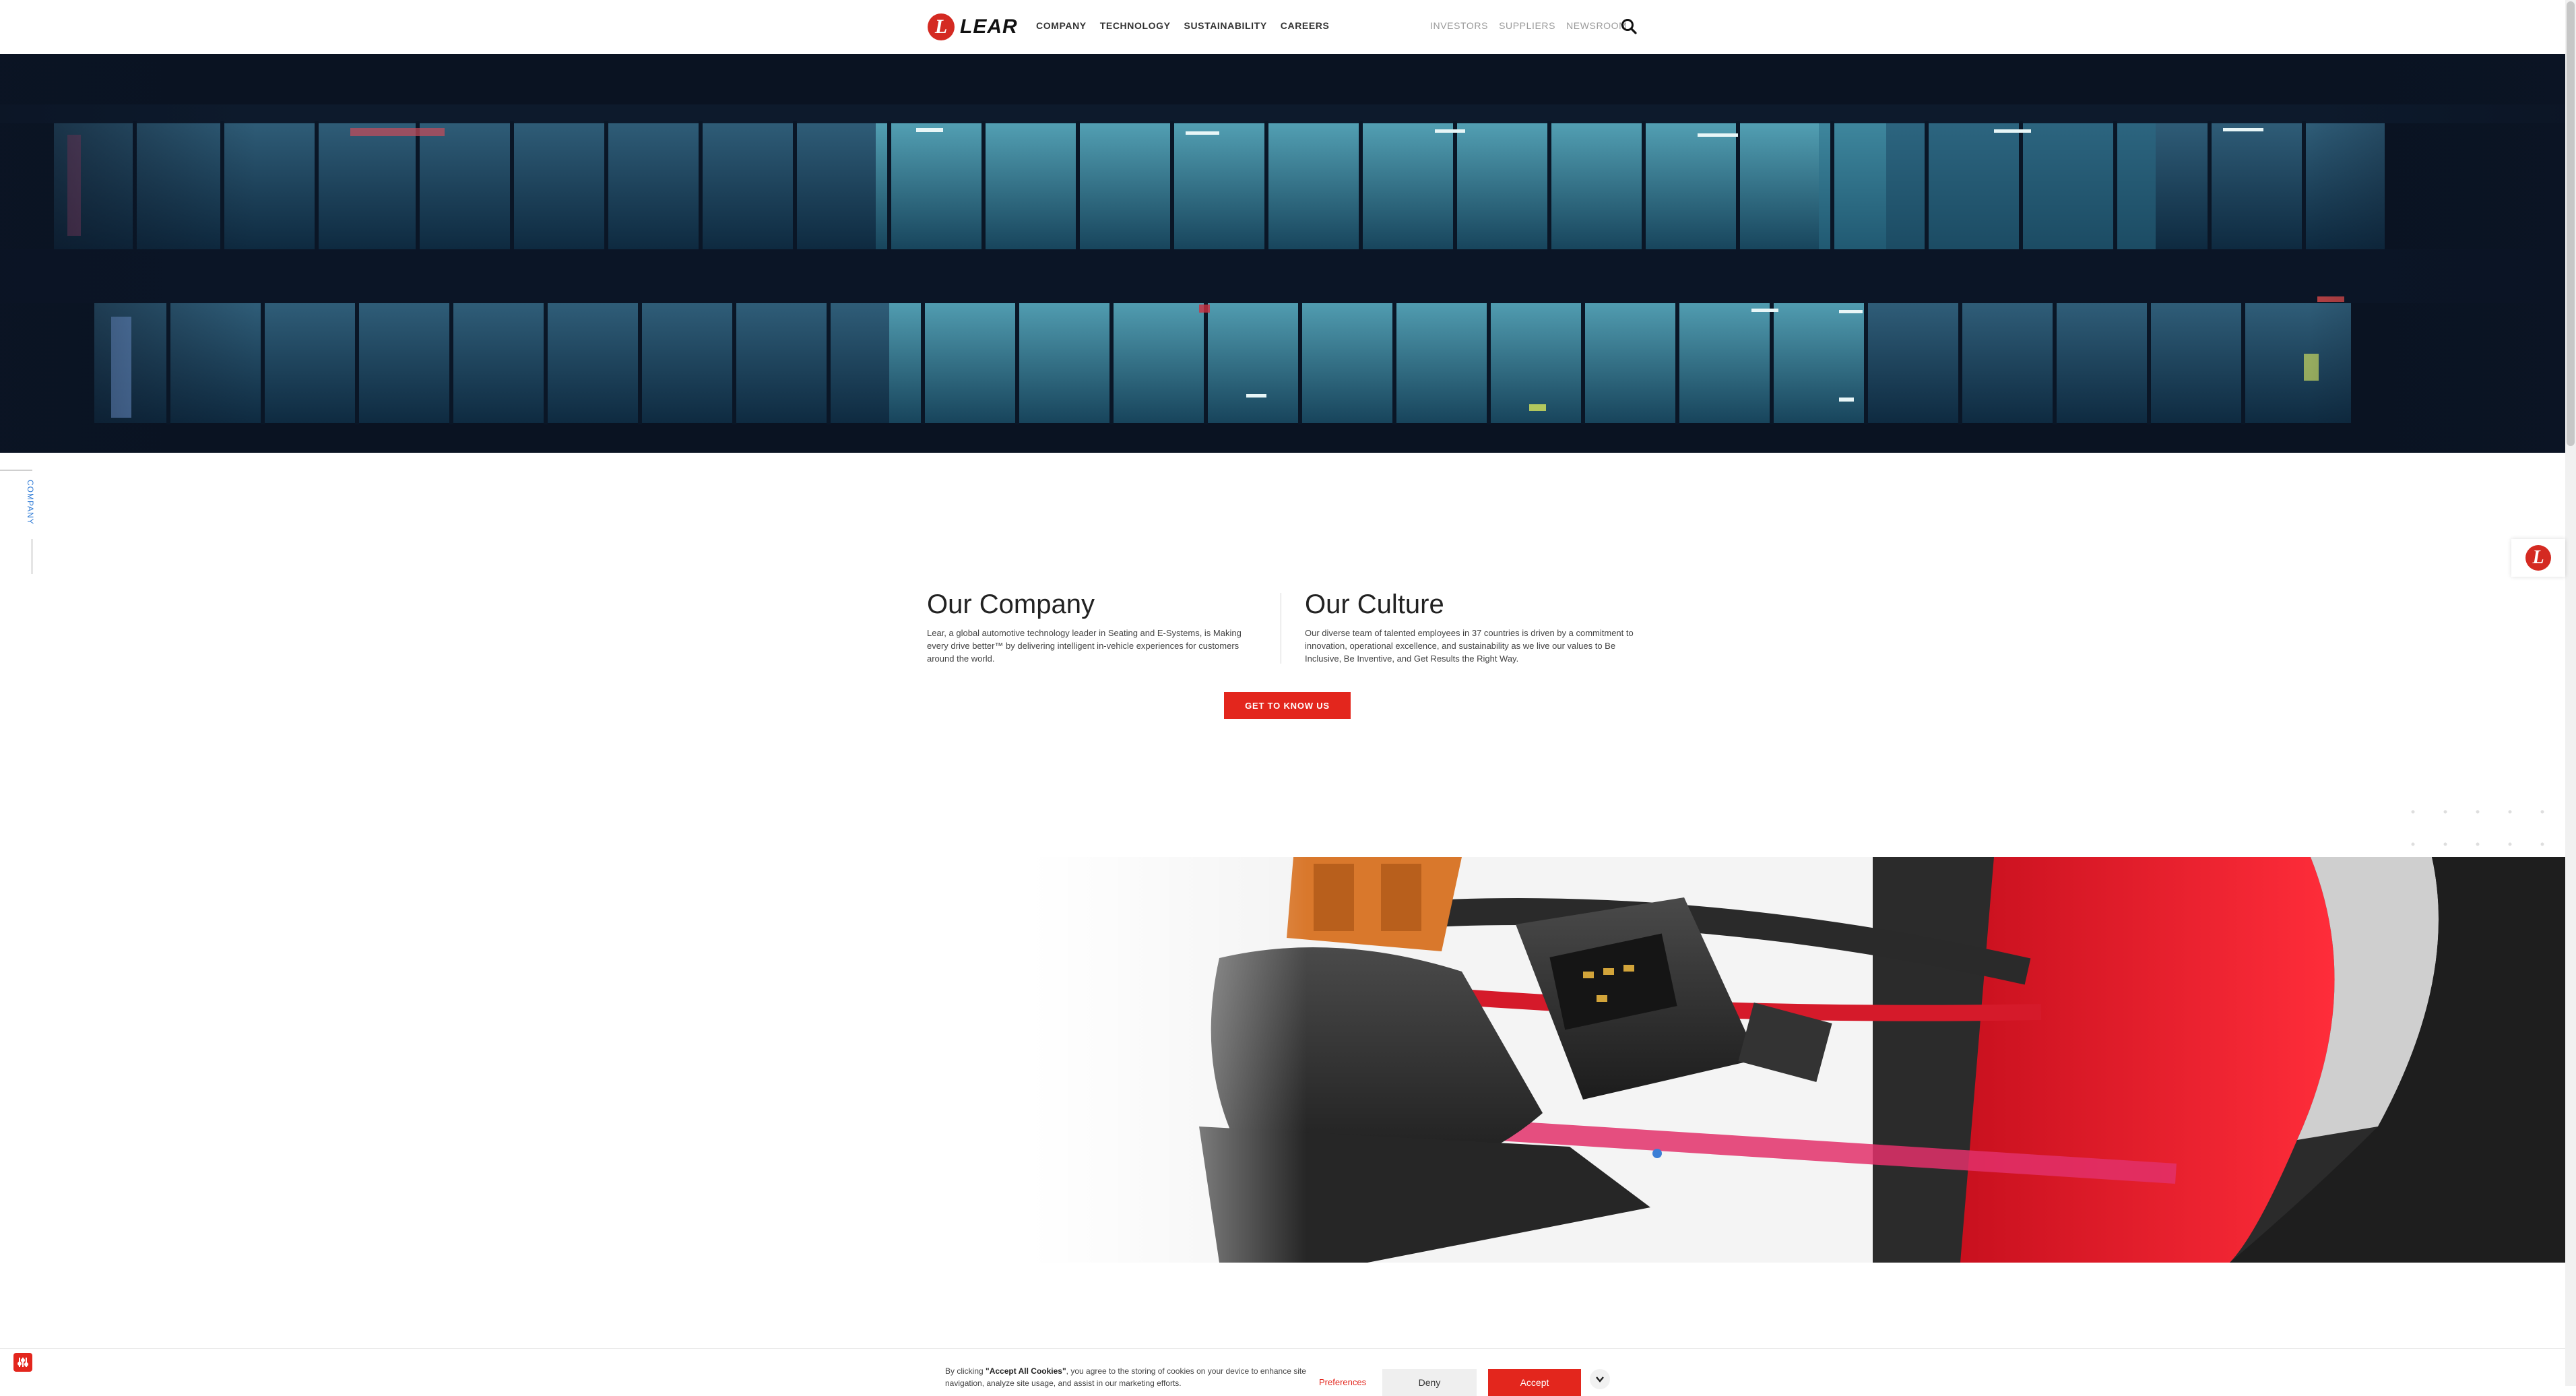 The height and width of the screenshot is (1396, 2576). Describe the element at coordinates (1374, 604) in the screenshot. I see `our-culture-title: Our Culture` at that location.